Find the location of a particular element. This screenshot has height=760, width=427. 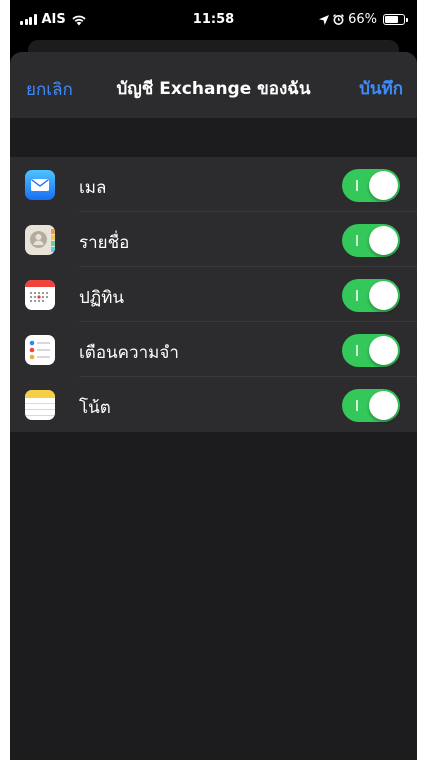

page-title: บัญชี Exchange ของฉัน is located at coordinates (213, 89).